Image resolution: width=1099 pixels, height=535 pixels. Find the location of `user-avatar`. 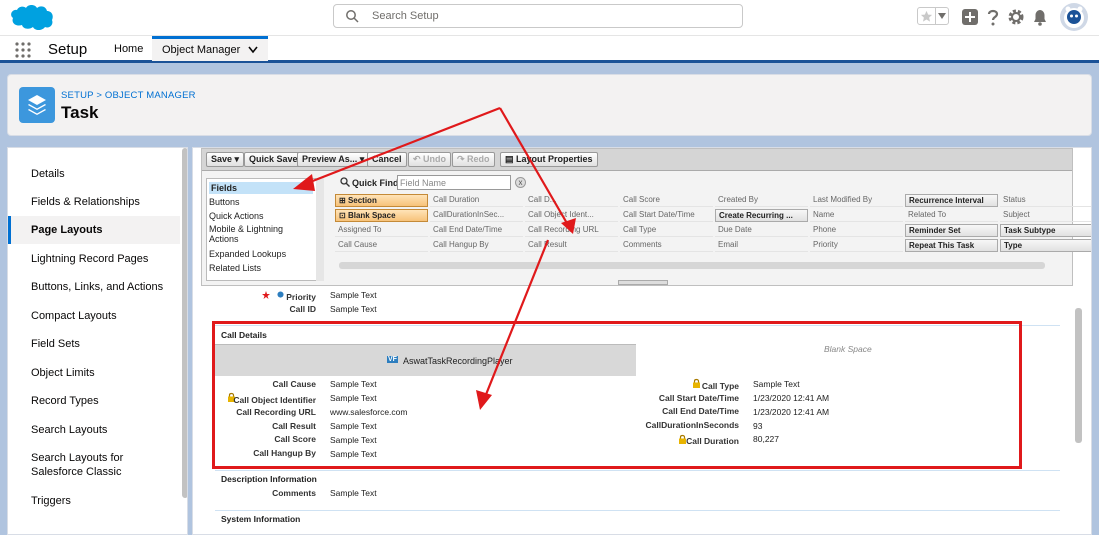

user-avatar is located at coordinates (1074, 17).